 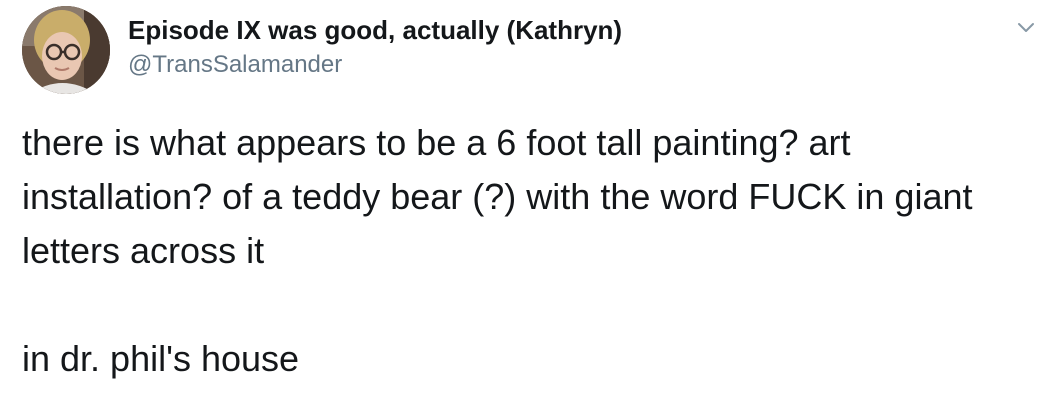 I want to click on tweet-text-paragraph: in dr. phil's house, so click(x=161, y=358).